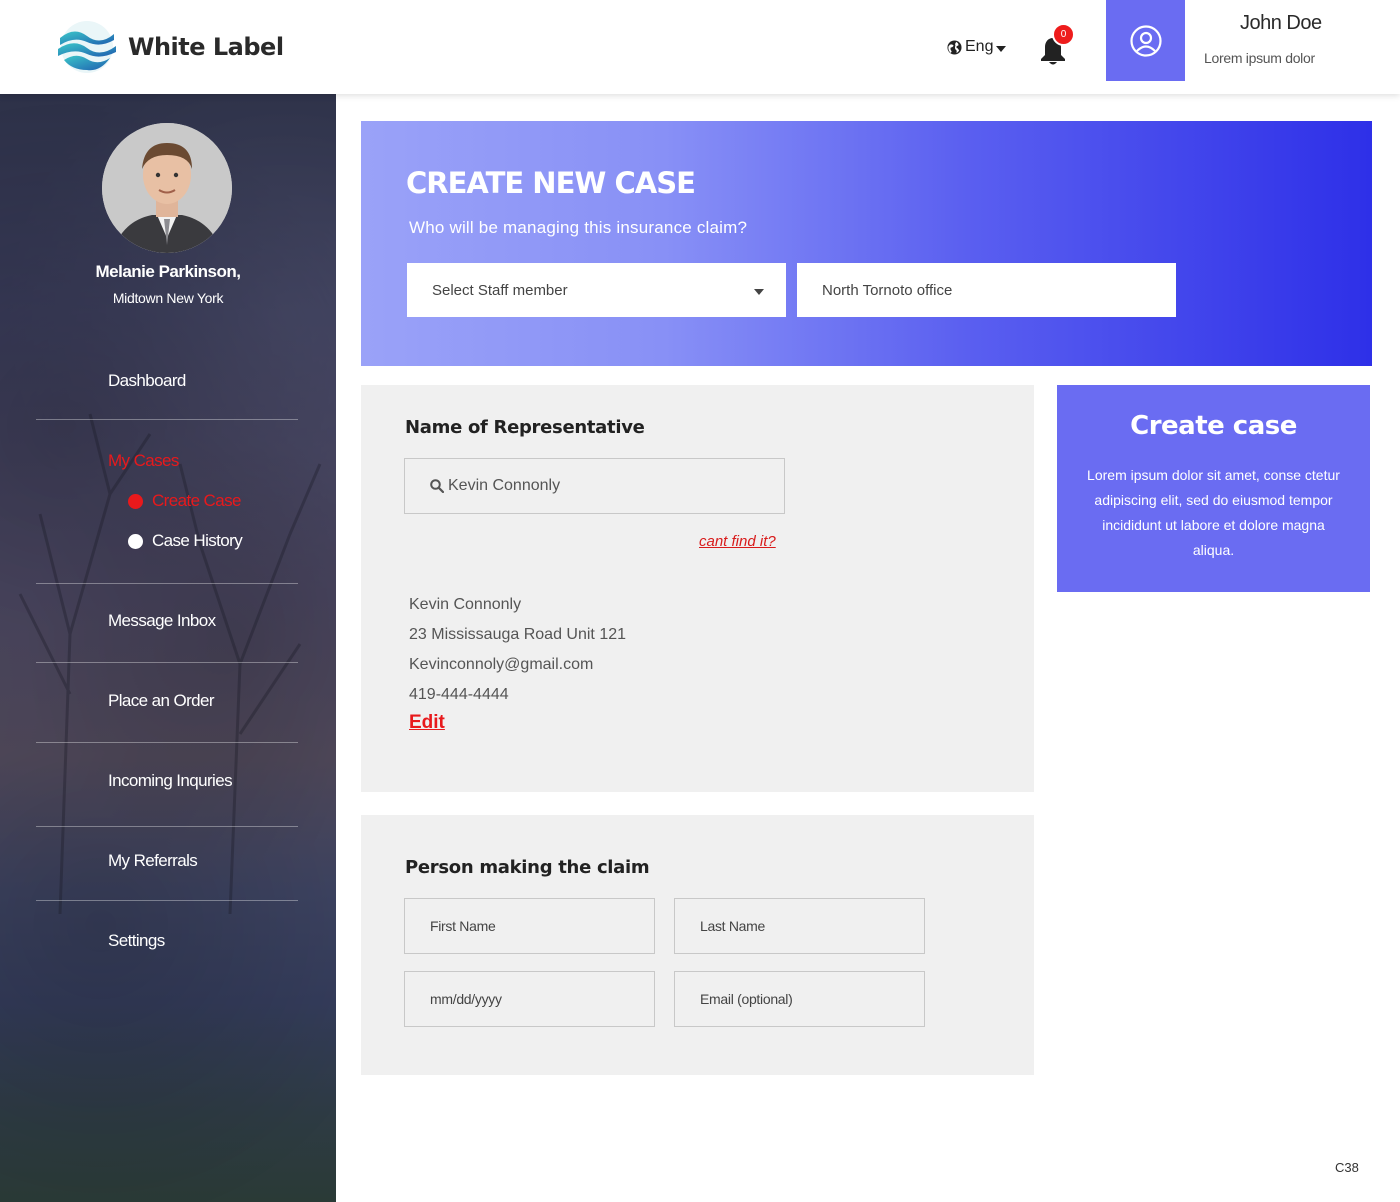  I want to click on globe-icon, so click(954, 47).